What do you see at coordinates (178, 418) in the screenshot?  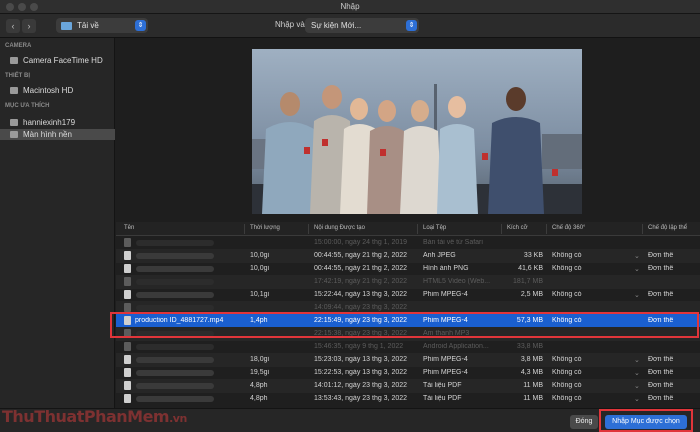 I see `watermark-suffix: .vn` at bounding box center [178, 418].